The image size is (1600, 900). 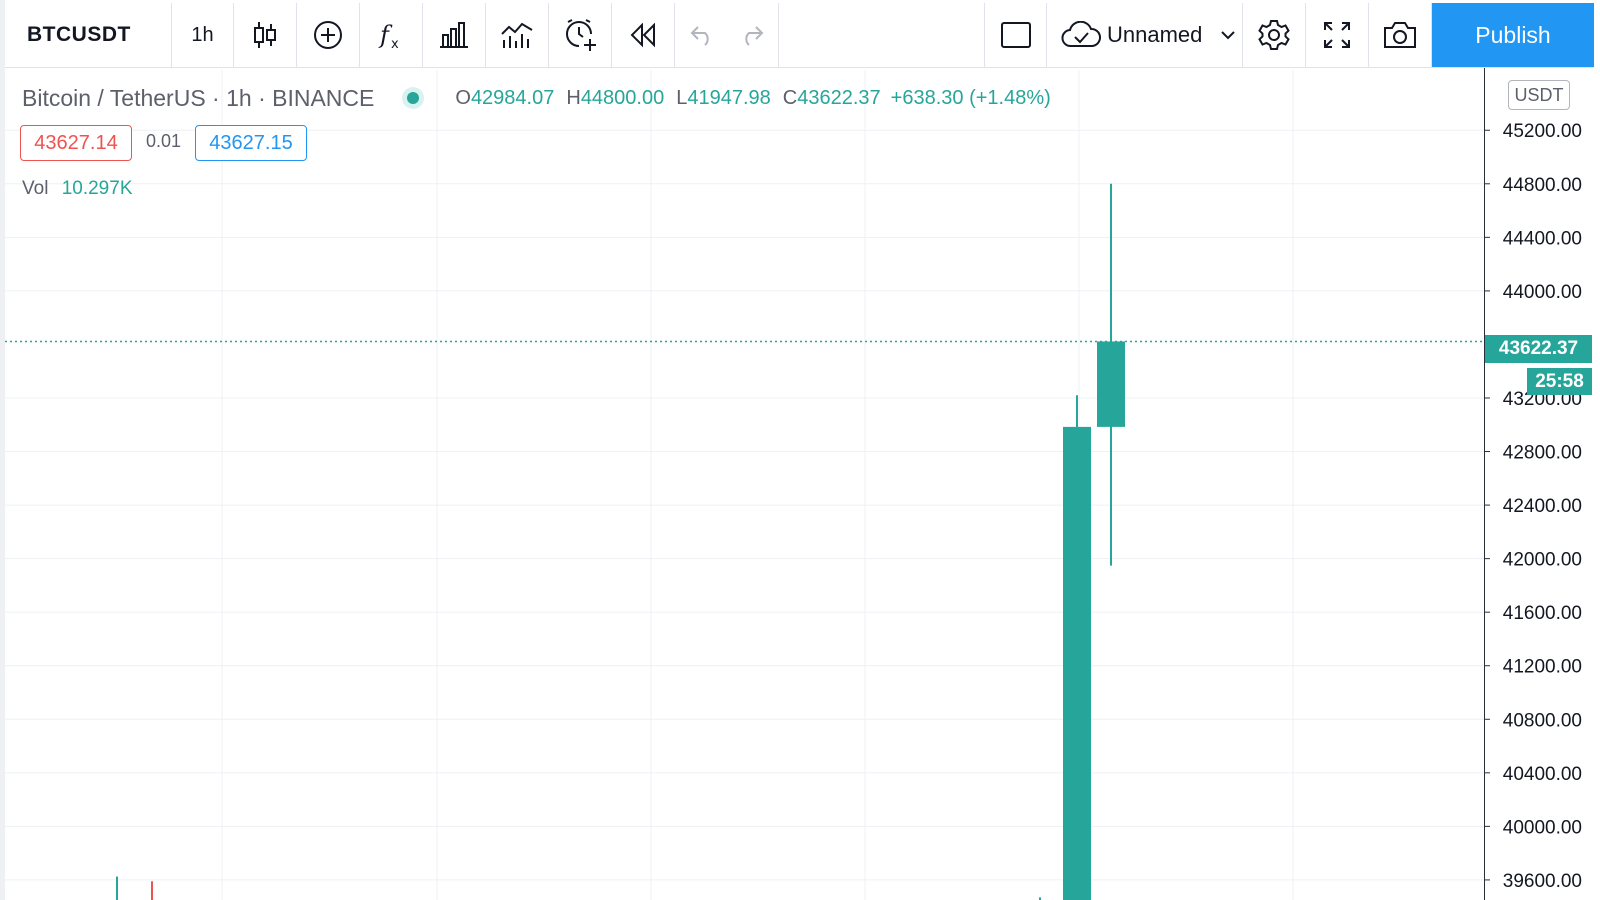 What do you see at coordinates (790, 97) in the screenshot?
I see `close-label: C` at bounding box center [790, 97].